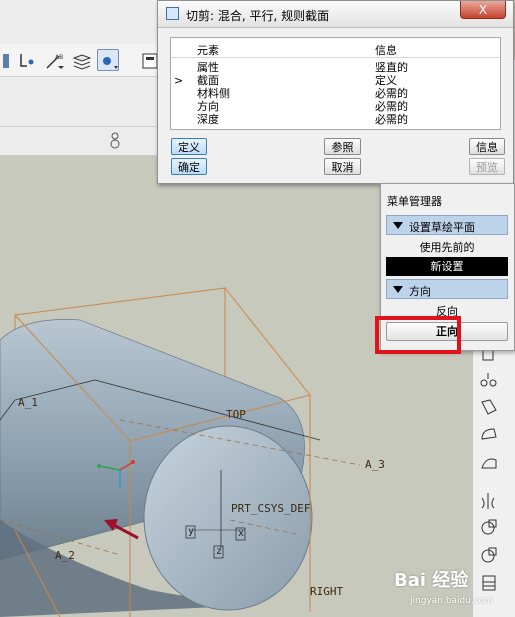 Image resolution: width=515 pixels, height=617 pixels. Describe the element at coordinates (489, 583) in the screenshot. I see `pattern-icon` at that location.